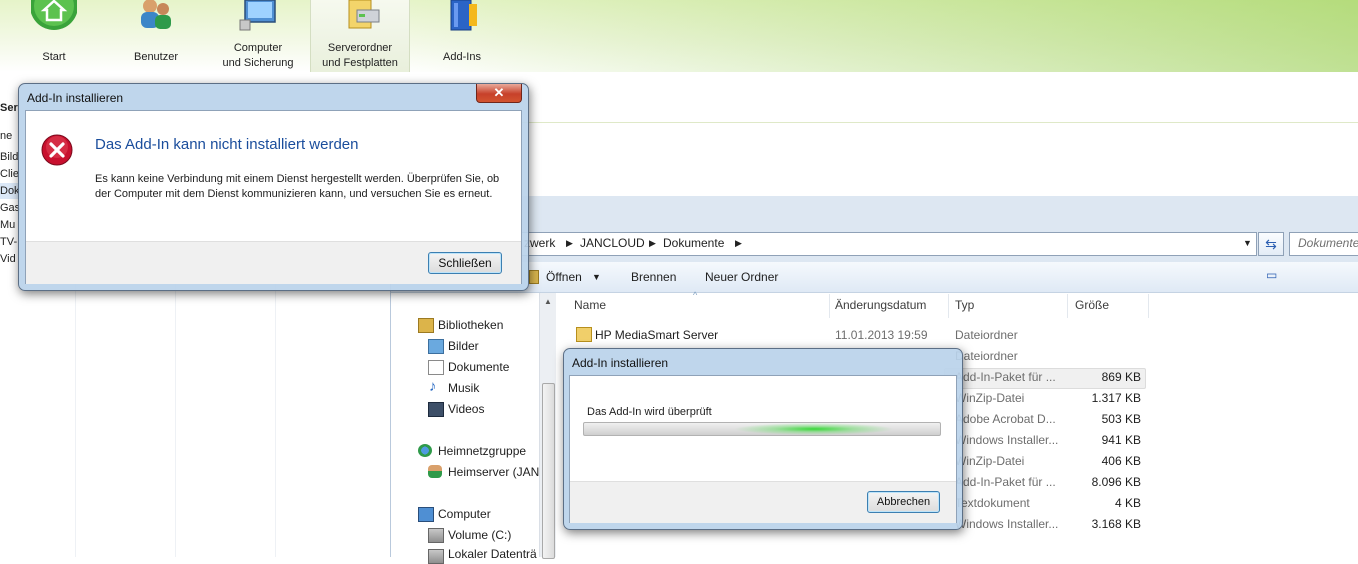 Image resolution: width=1358 pixels, height=564 pixels. What do you see at coordinates (436, 535) in the screenshot?
I see `drive-icon` at bounding box center [436, 535].